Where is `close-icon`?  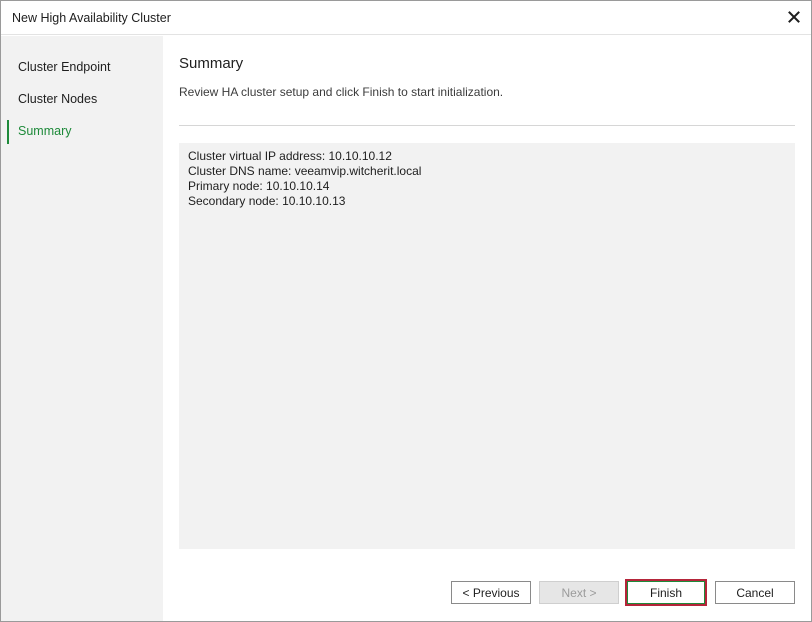 close-icon is located at coordinates (794, 17).